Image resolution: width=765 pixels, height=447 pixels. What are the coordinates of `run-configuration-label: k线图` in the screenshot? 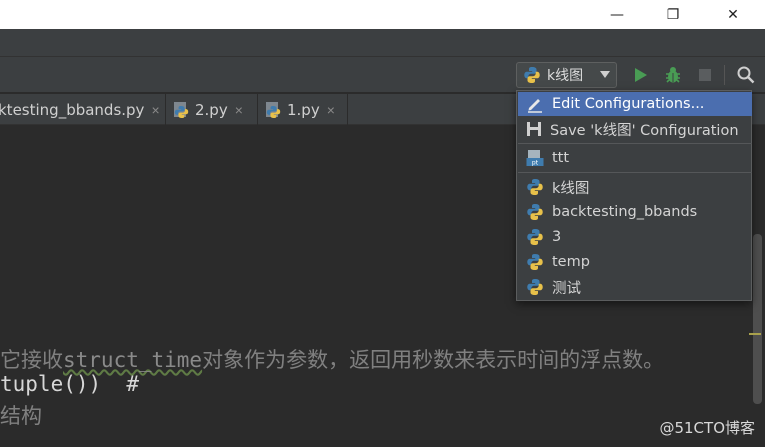 It's located at (565, 76).